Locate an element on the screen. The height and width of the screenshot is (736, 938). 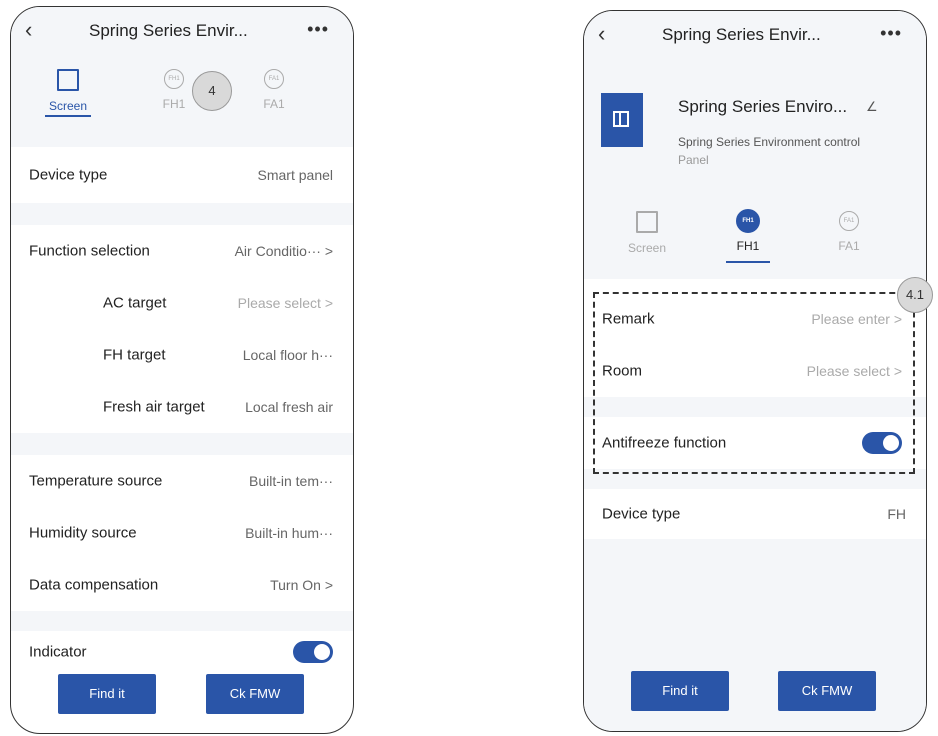
row-value: Smart panel is located at coordinates (295, 175).